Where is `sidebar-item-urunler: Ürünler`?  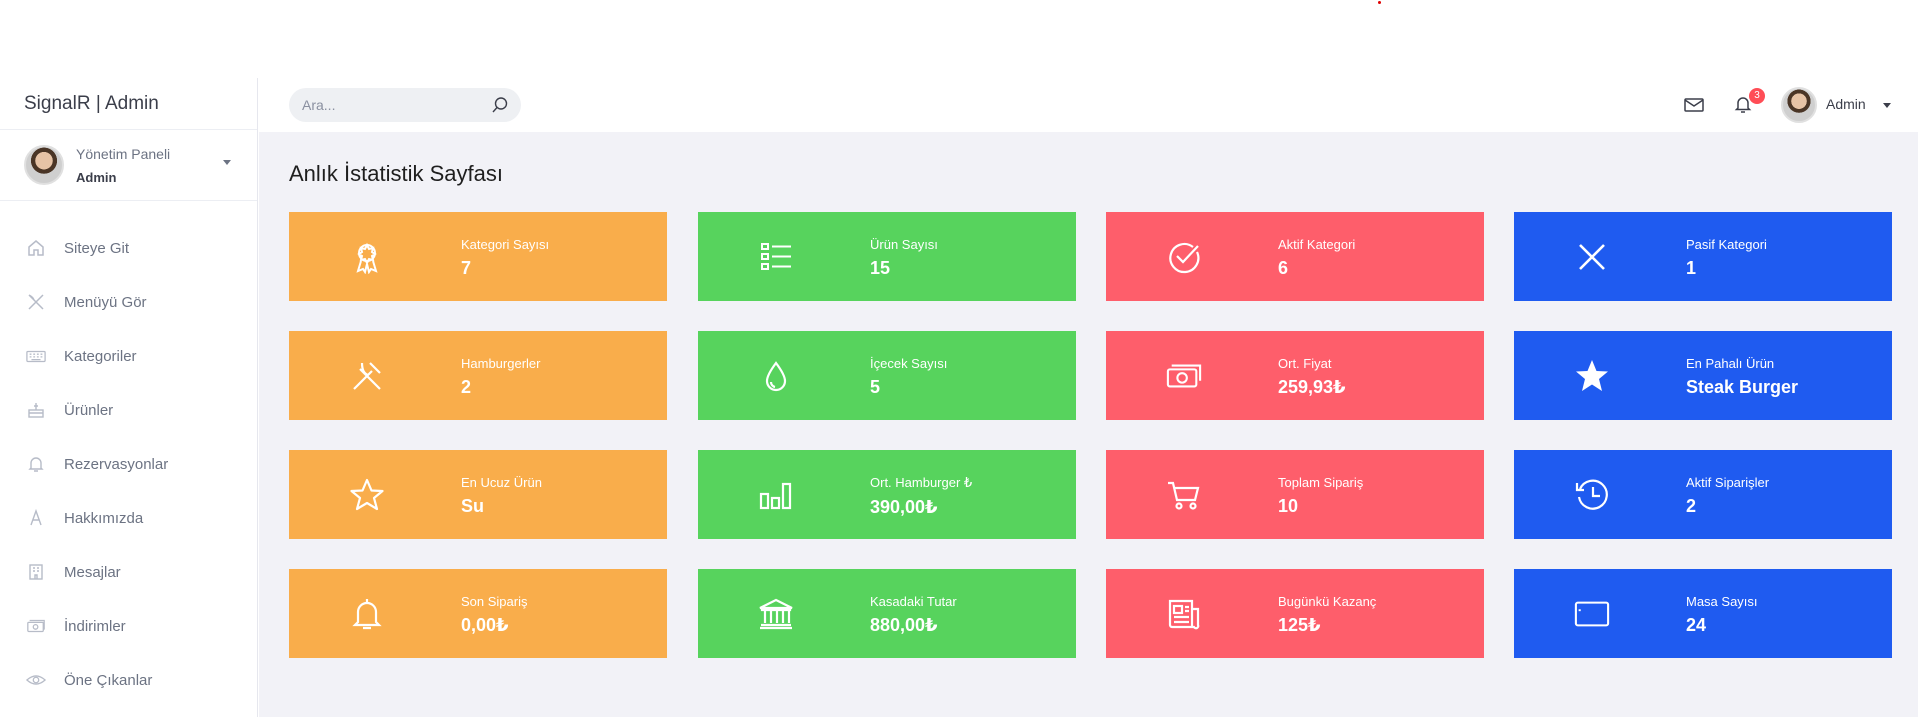
sidebar-item-urunler: Ürünler is located at coordinates (128, 410).